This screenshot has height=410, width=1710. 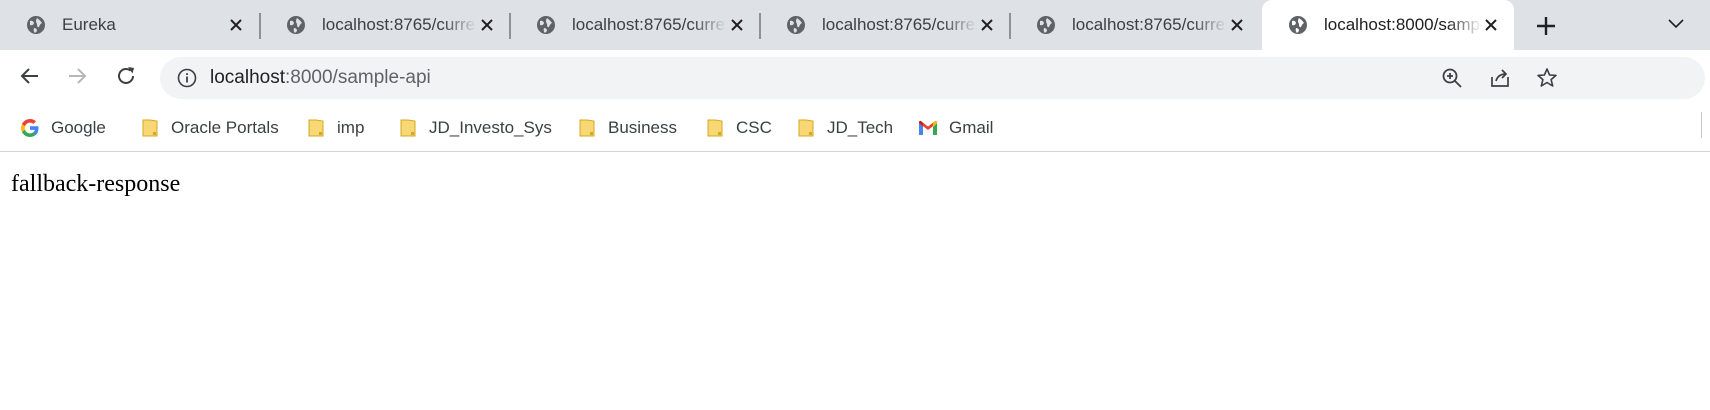 I want to click on bookmark-label: JD_Tech, so click(x=860, y=127).